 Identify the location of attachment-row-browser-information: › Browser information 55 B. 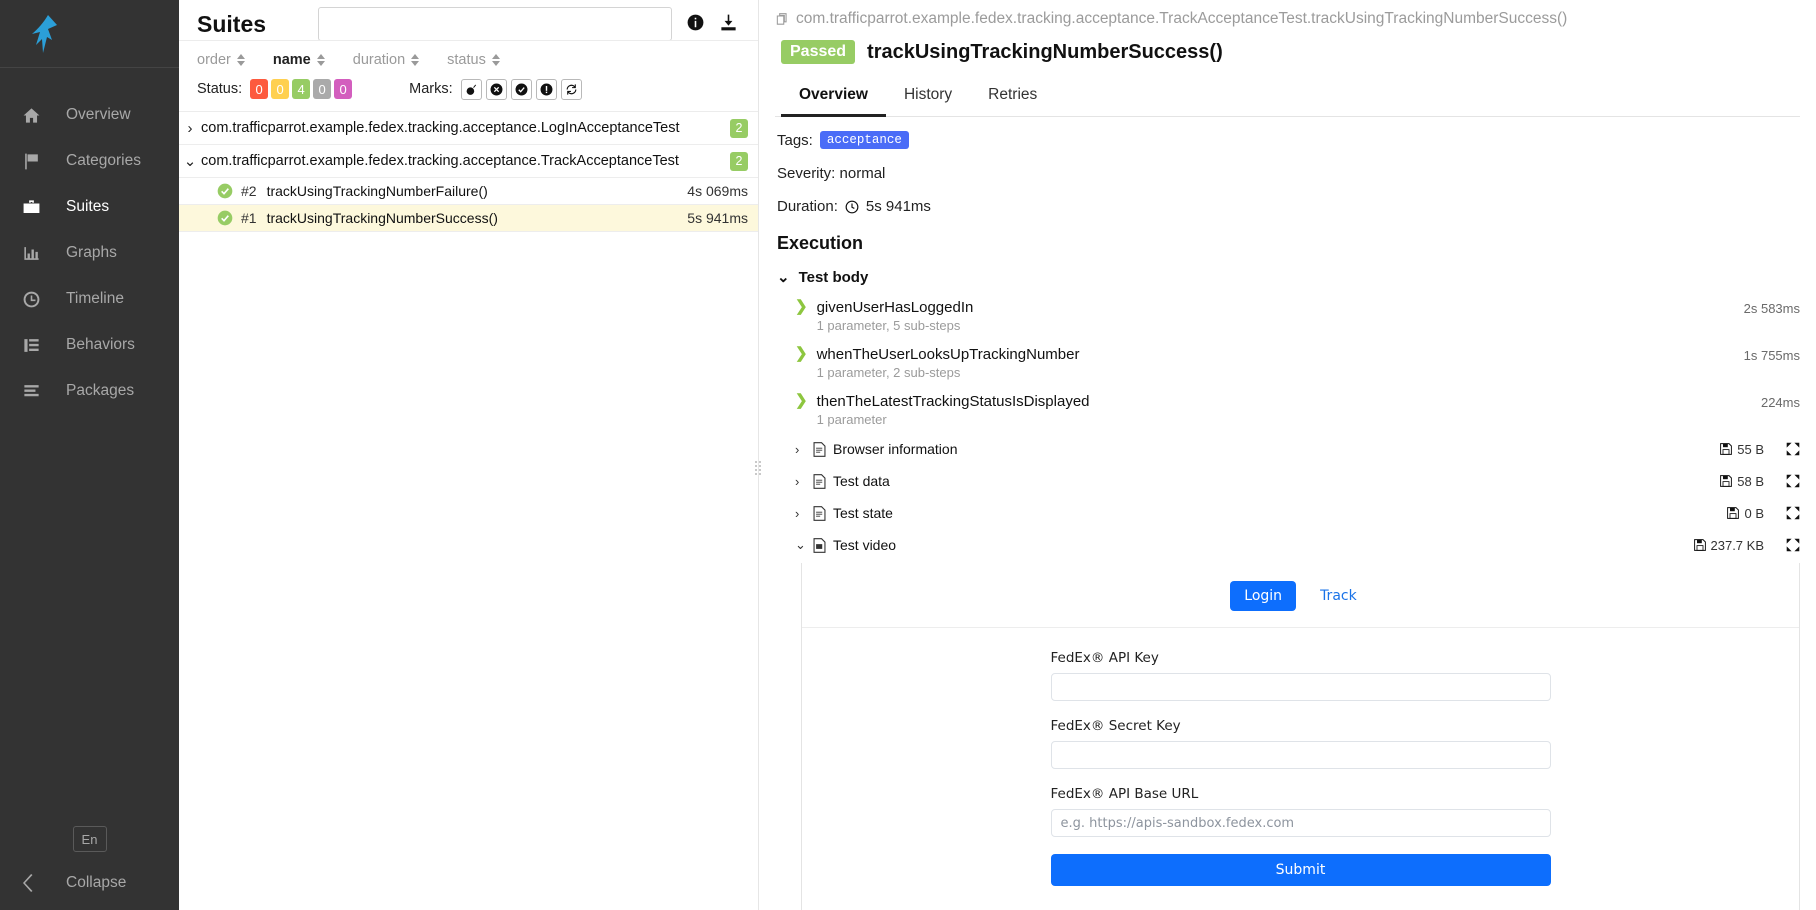
(1288, 449).